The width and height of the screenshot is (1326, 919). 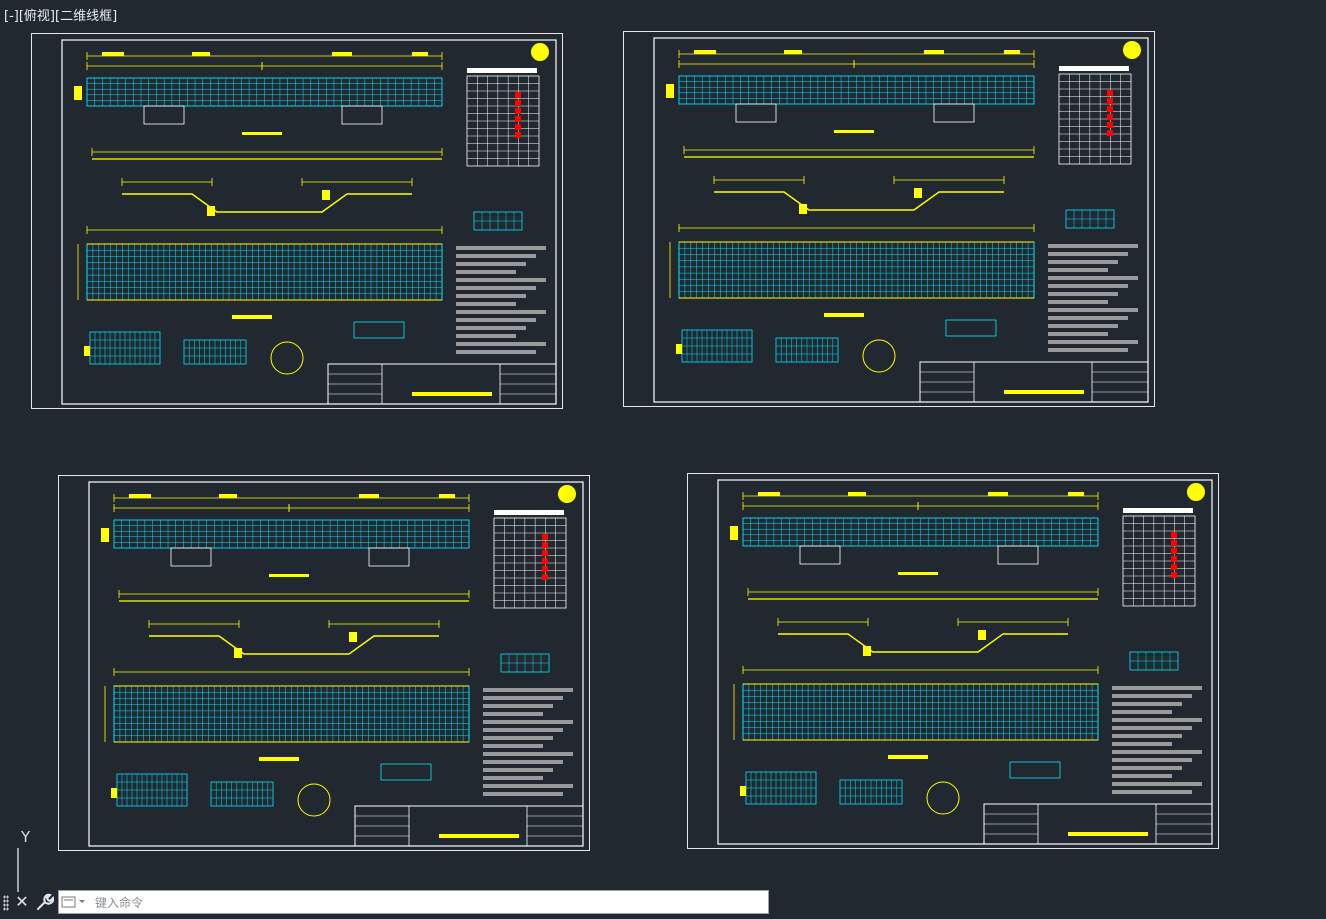 What do you see at coordinates (46, 860) in the screenshot?
I see `ucs-icon: Y X` at bounding box center [46, 860].